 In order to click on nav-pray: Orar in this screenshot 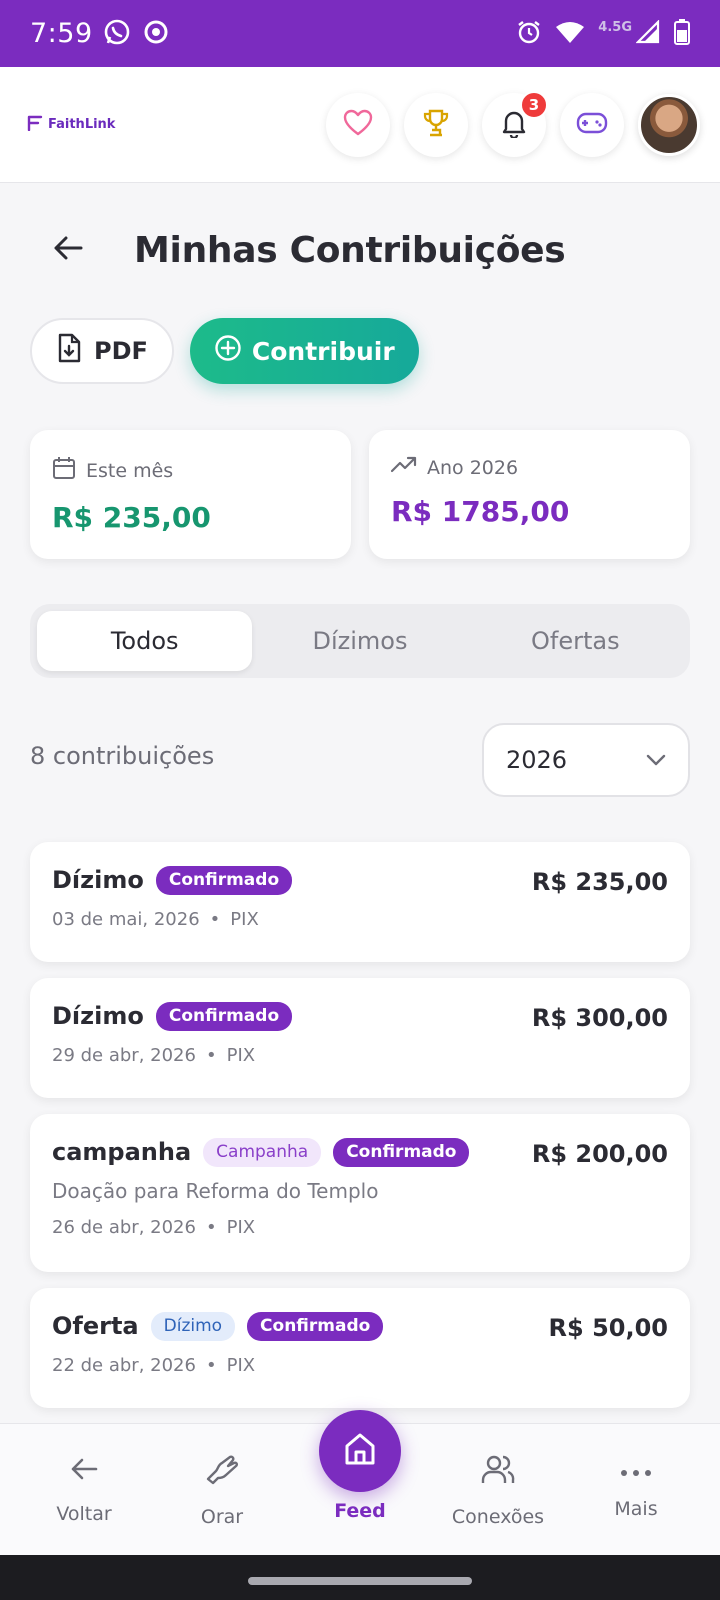, I will do `click(222, 1490)`.